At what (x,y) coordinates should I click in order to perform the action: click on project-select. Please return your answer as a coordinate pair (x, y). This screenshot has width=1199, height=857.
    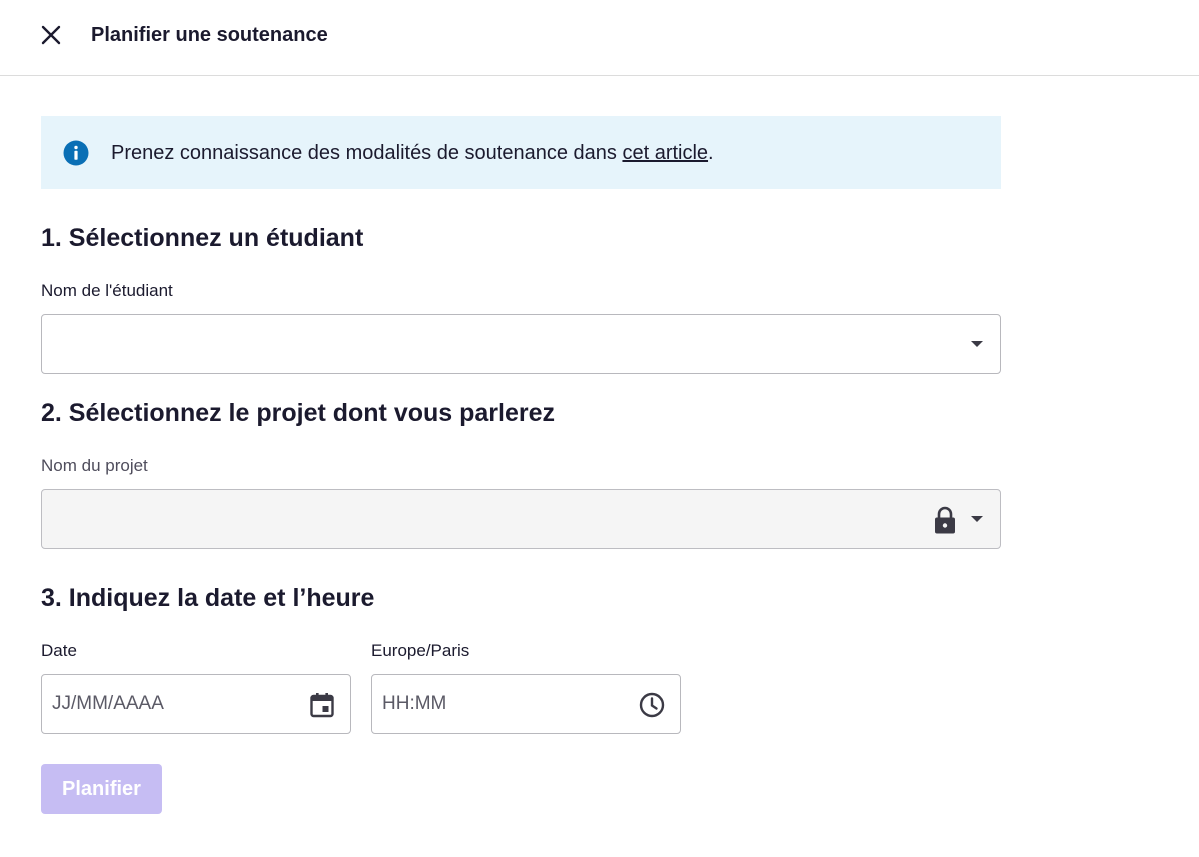
    Looking at the image, I should click on (521, 519).